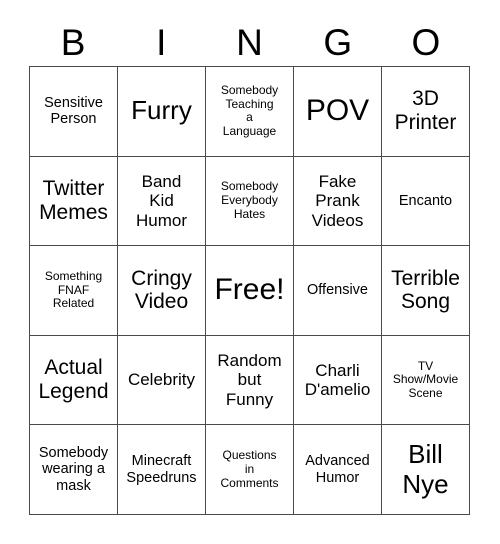 The height and width of the screenshot is (544, 500). Describe the element at coordinates (338, 42) in the screenshot. I see `bingo-header-letter-g: G` at that location.